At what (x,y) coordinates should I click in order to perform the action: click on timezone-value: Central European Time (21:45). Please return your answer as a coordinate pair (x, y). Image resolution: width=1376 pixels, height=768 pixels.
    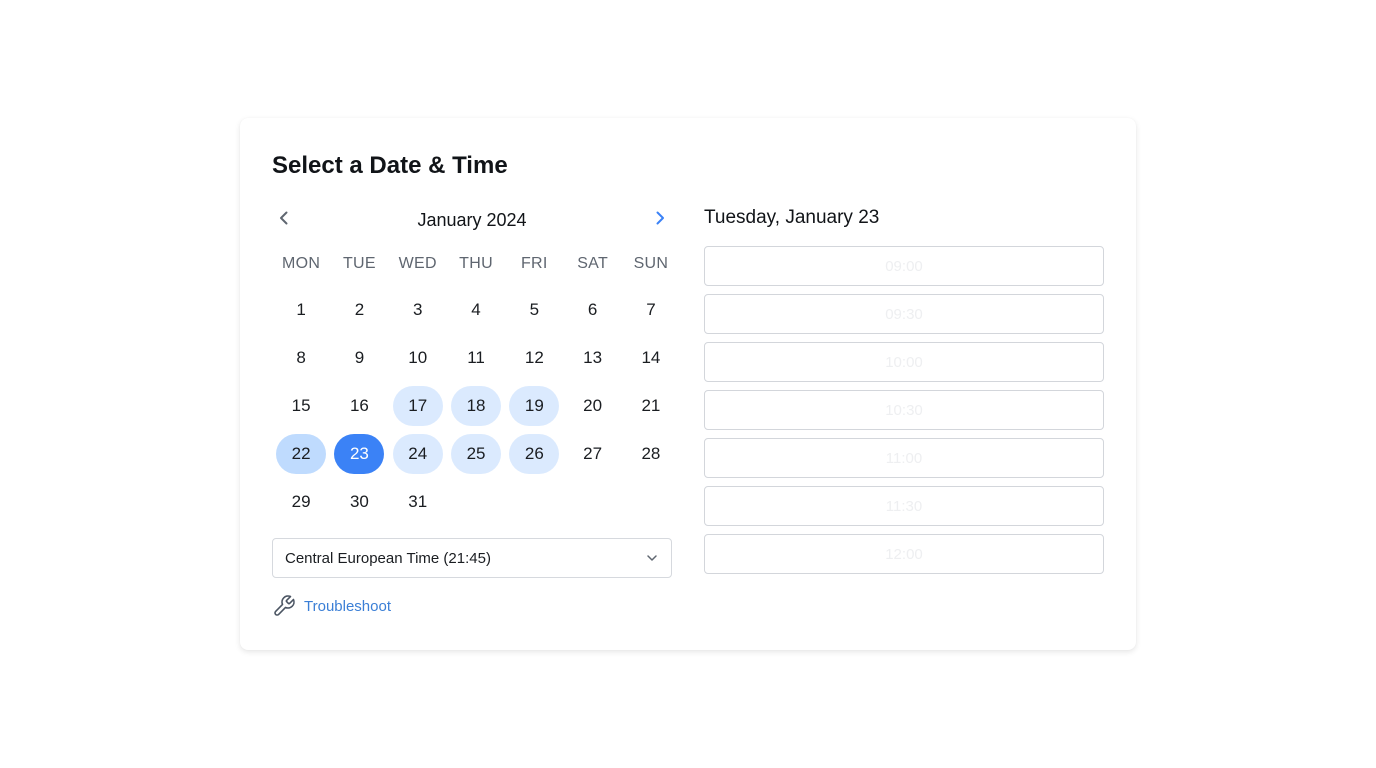
    Looking at the image, I should click on (388, 558).